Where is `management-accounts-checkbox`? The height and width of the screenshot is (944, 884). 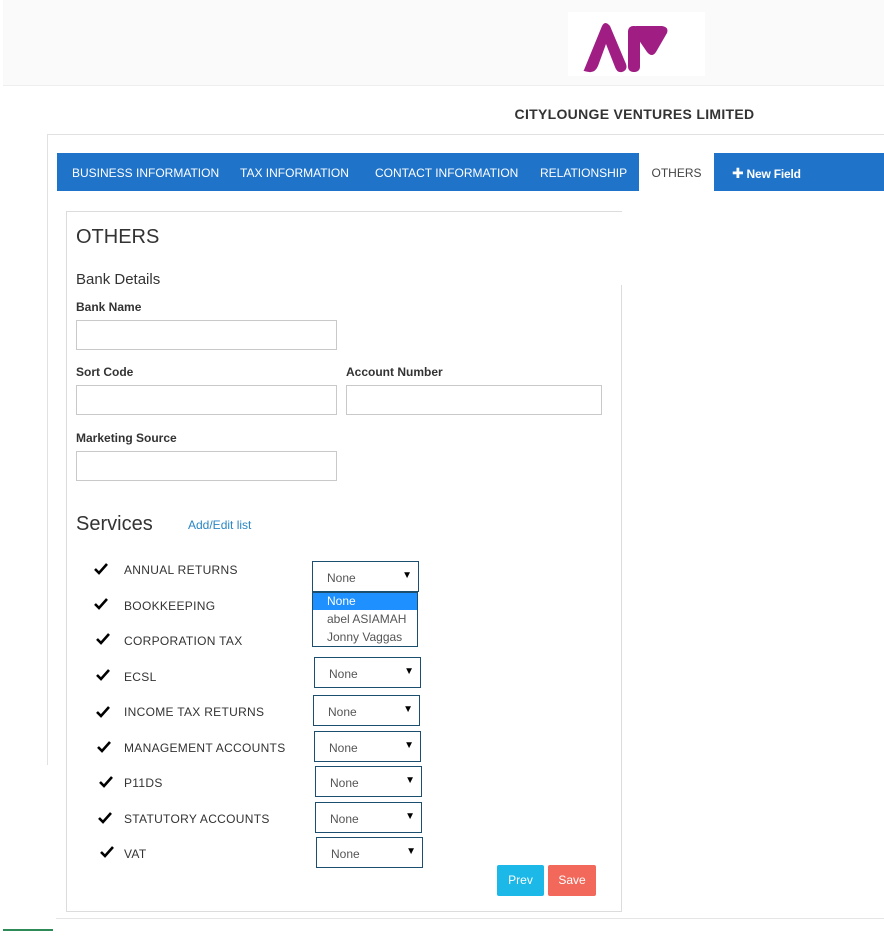
management-accounts-checkbox is located at coordinates (104, 747).